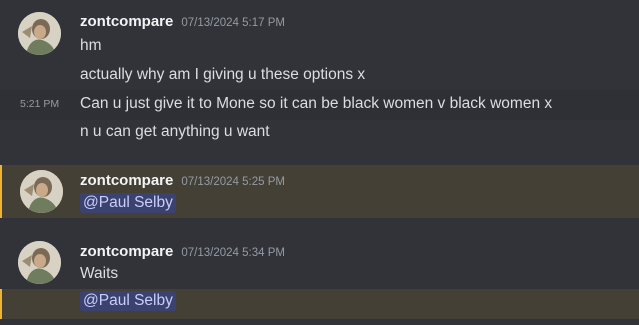  What do you see at coordinates (233, 253) in the screenshot?
I see `message-timestamp: 07/13/2024 5:34 PM` at bounding box center [233, 253].